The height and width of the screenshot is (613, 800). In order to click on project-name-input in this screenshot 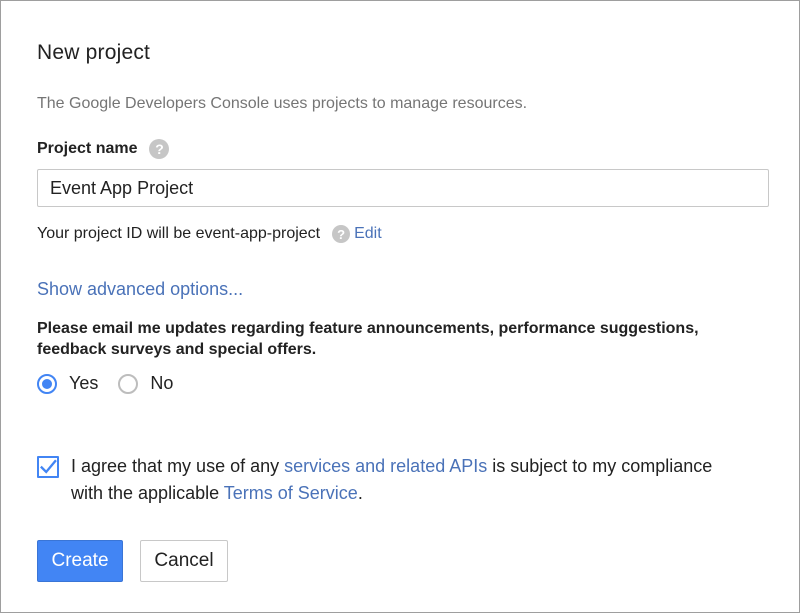, I will do `click(403, 188)`.